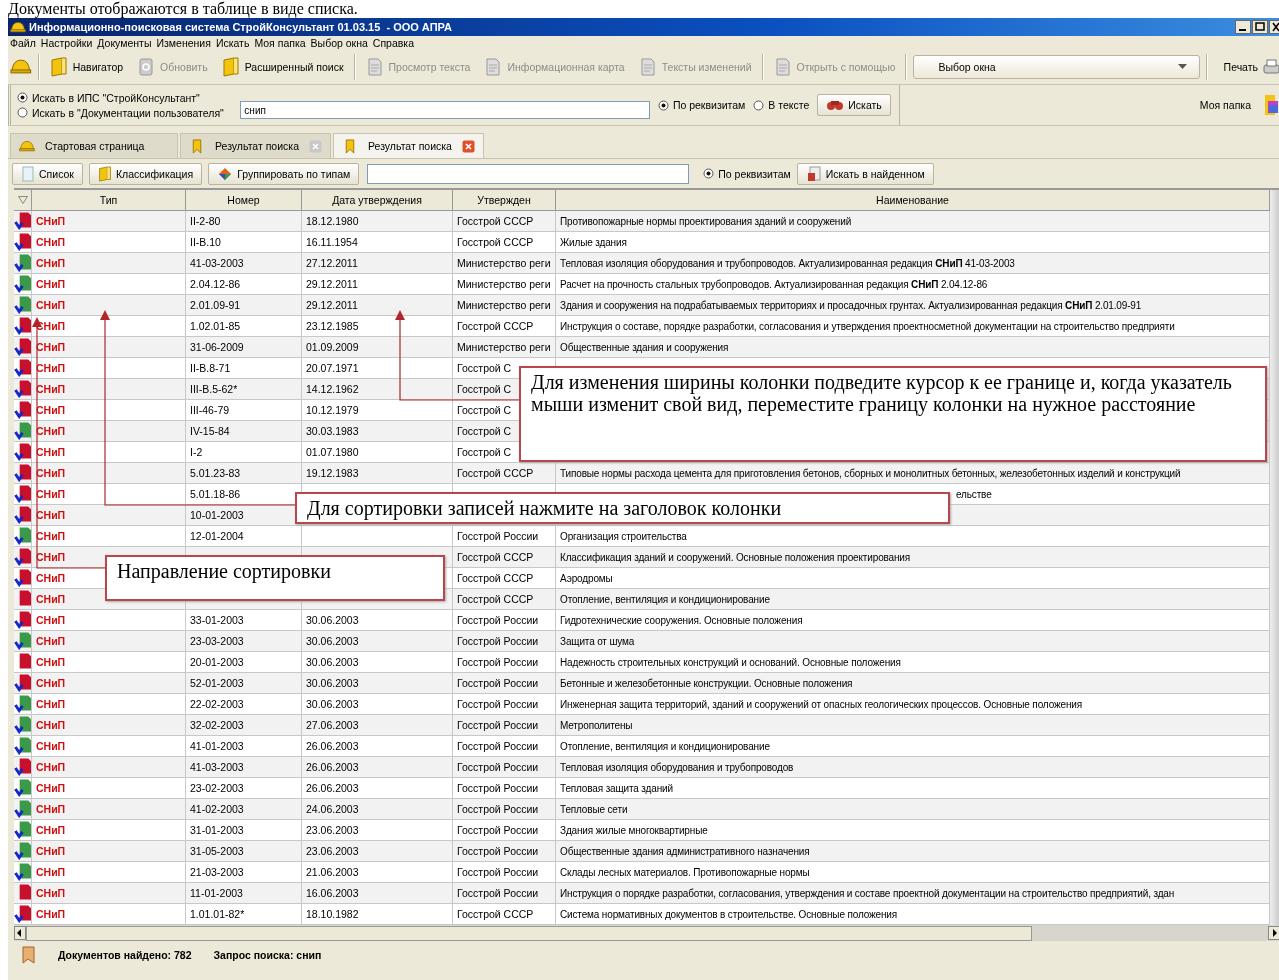 This screenshot has width=1279, height=980. I want to click on search-button: Искать, so click(854, 105).